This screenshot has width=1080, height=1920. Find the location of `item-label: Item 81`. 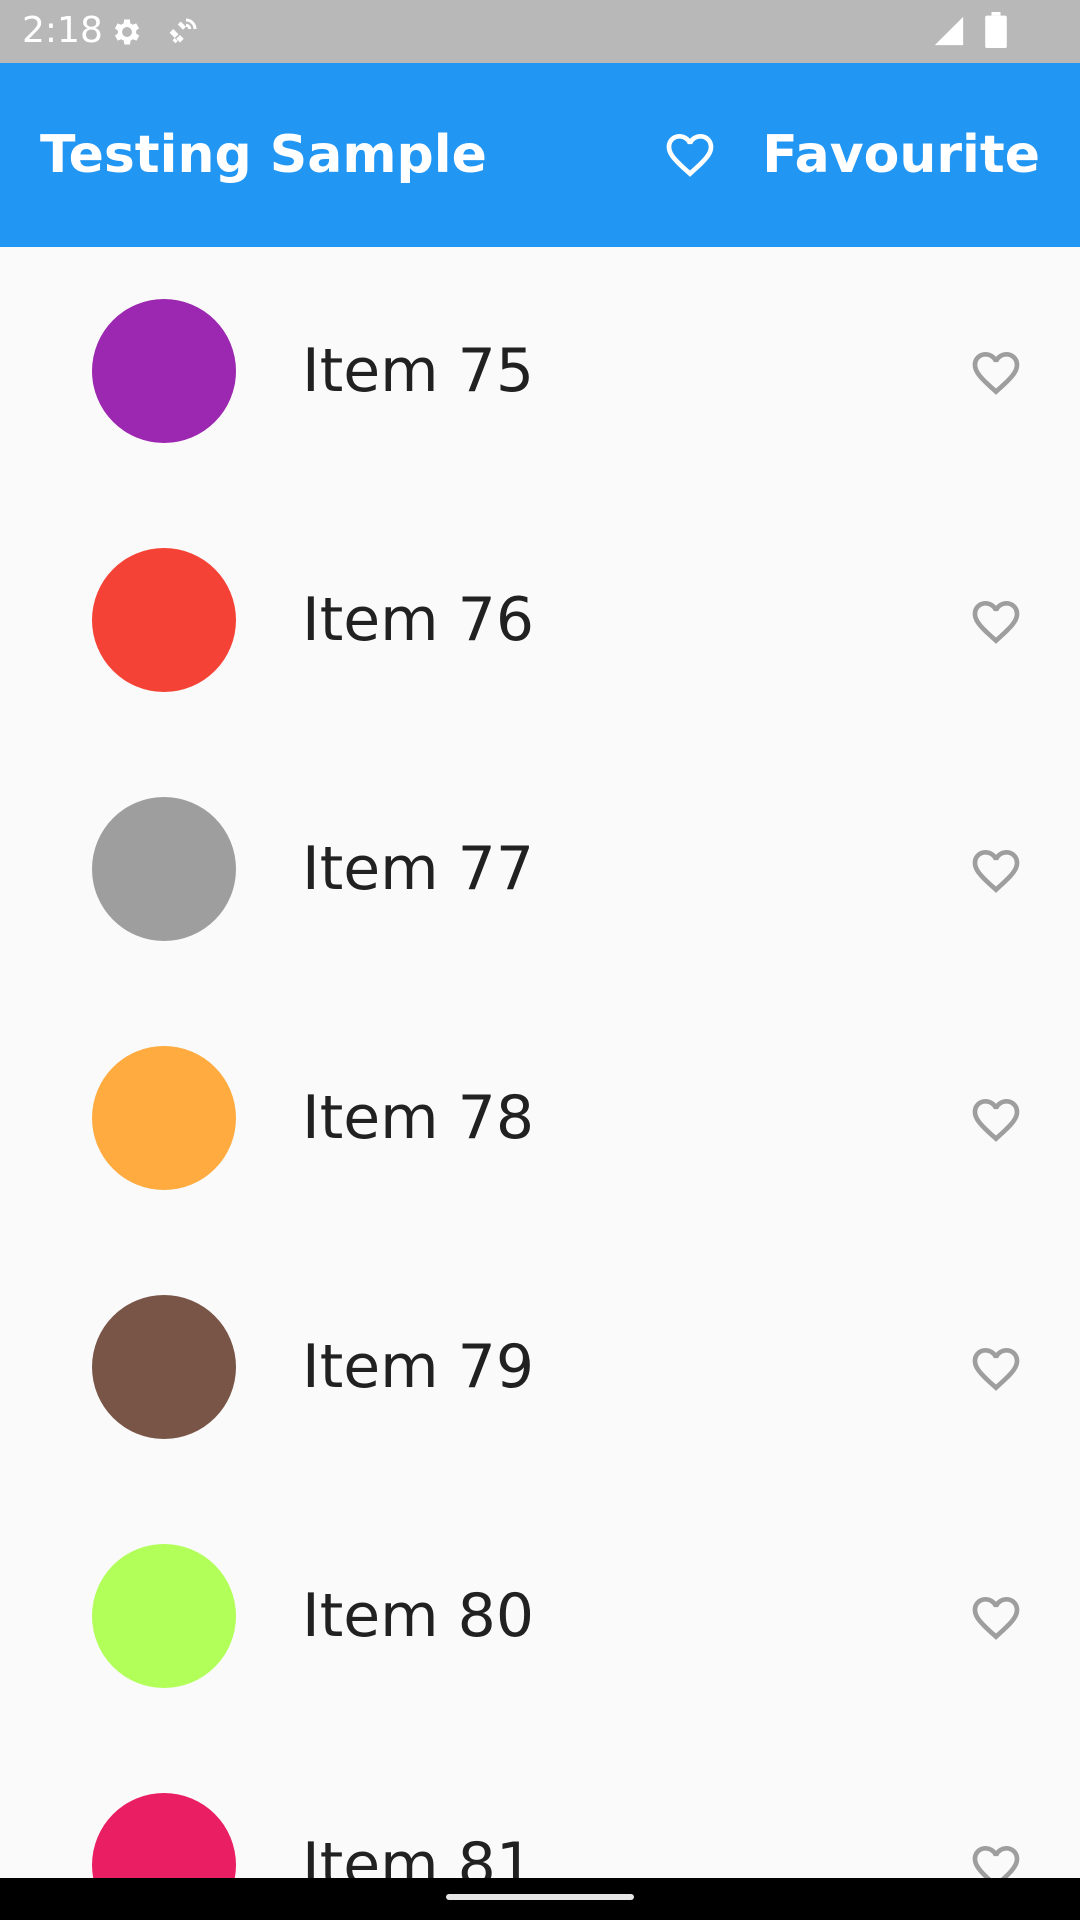

item-label: Item 81 is located at coordinates (418, 1854).